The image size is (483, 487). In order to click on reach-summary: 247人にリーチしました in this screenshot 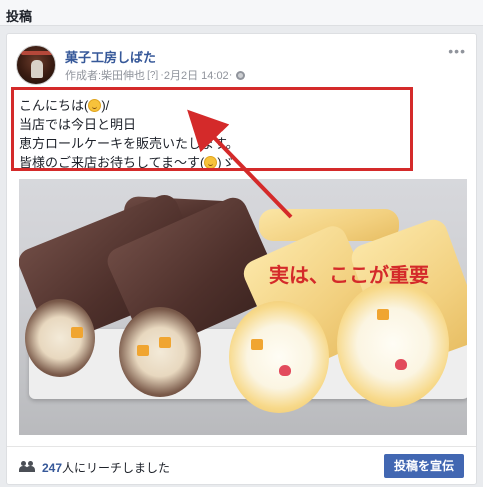, I will do `click(106, 467)`.